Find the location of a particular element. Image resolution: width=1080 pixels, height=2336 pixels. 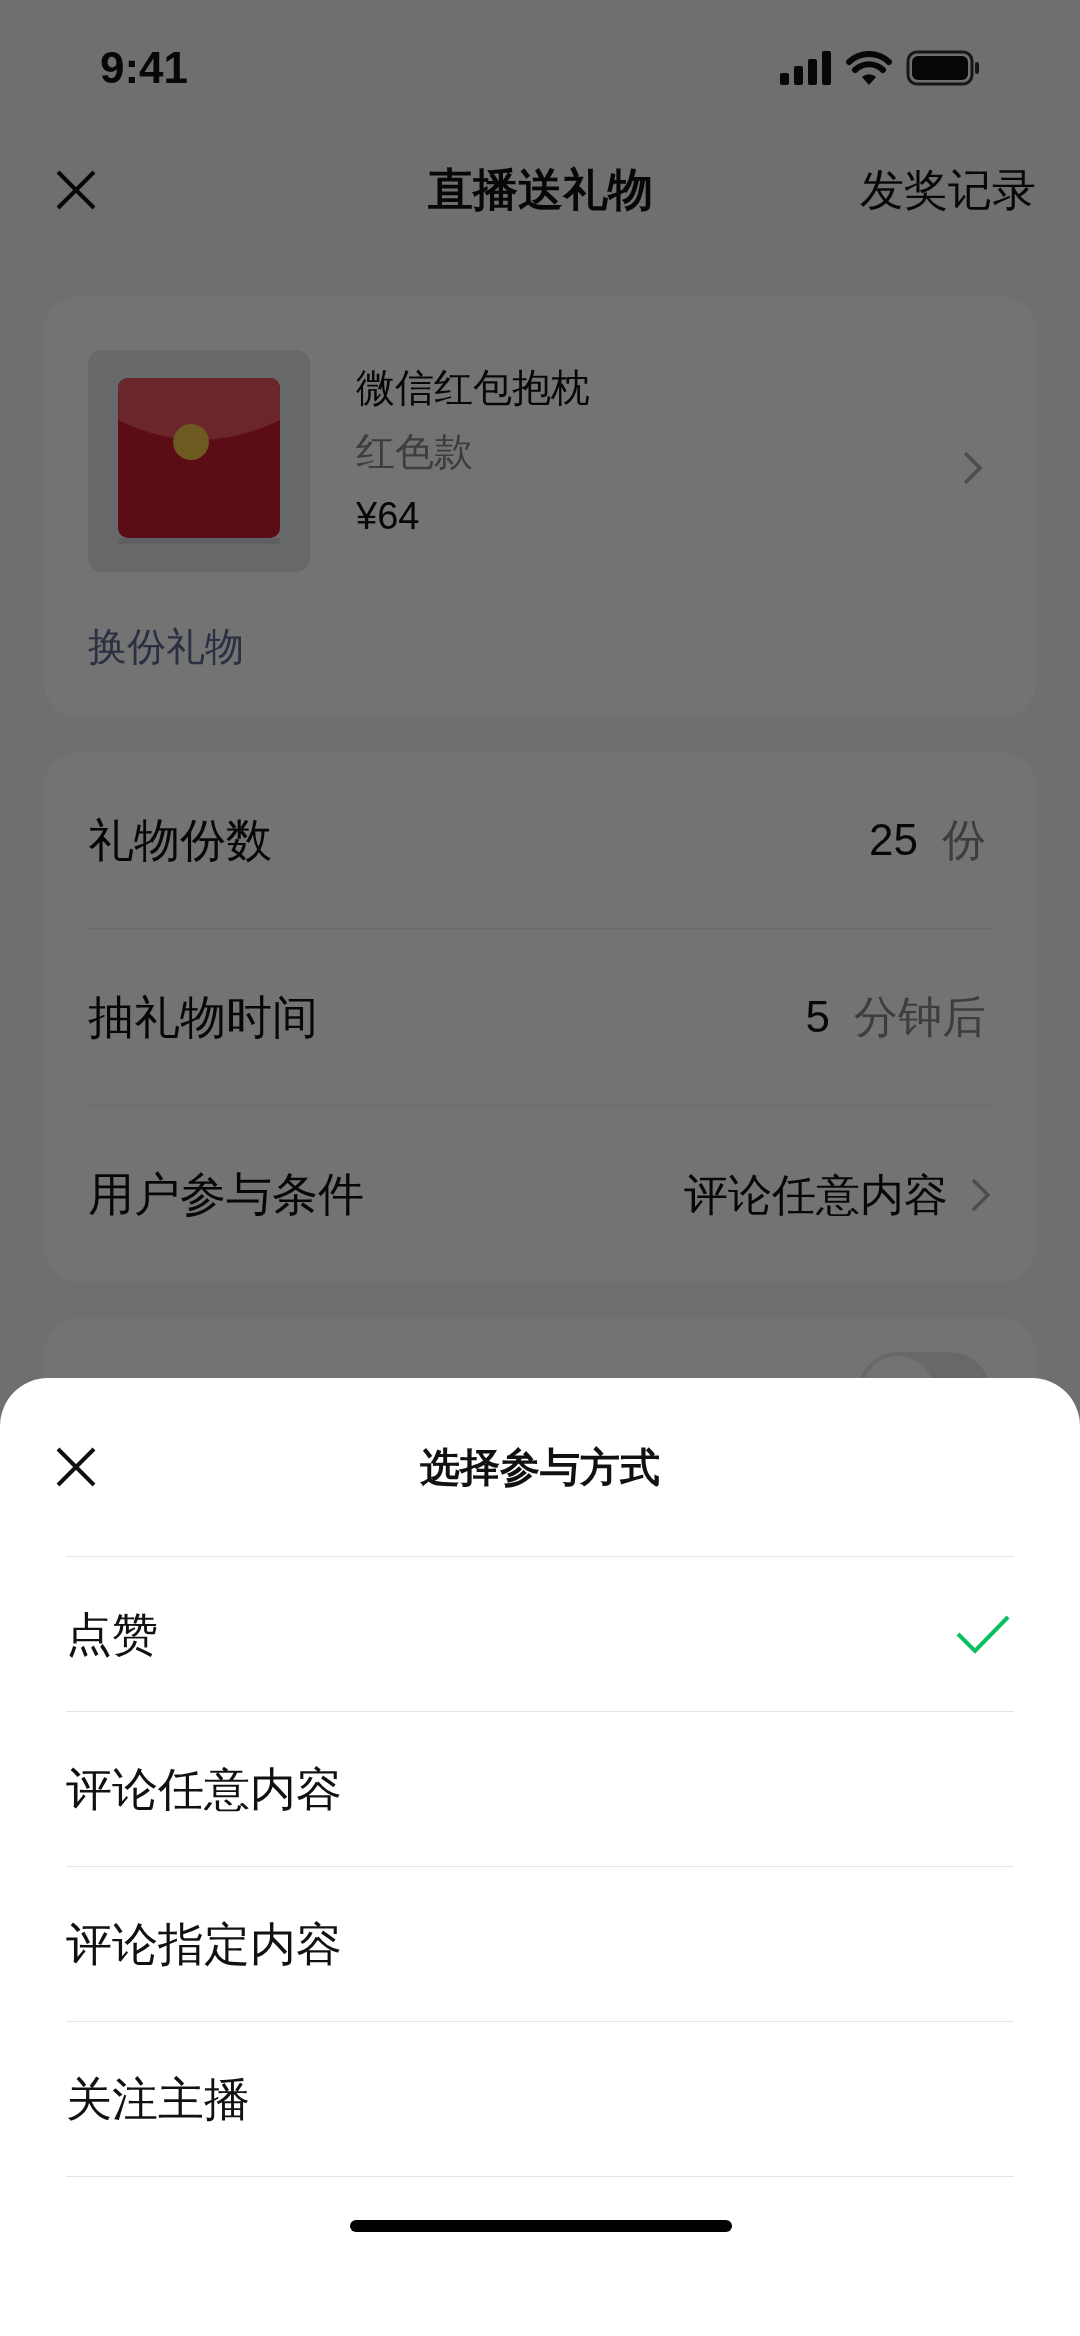

setting-label: 礼物份数 is located at coordinates (180, 840).